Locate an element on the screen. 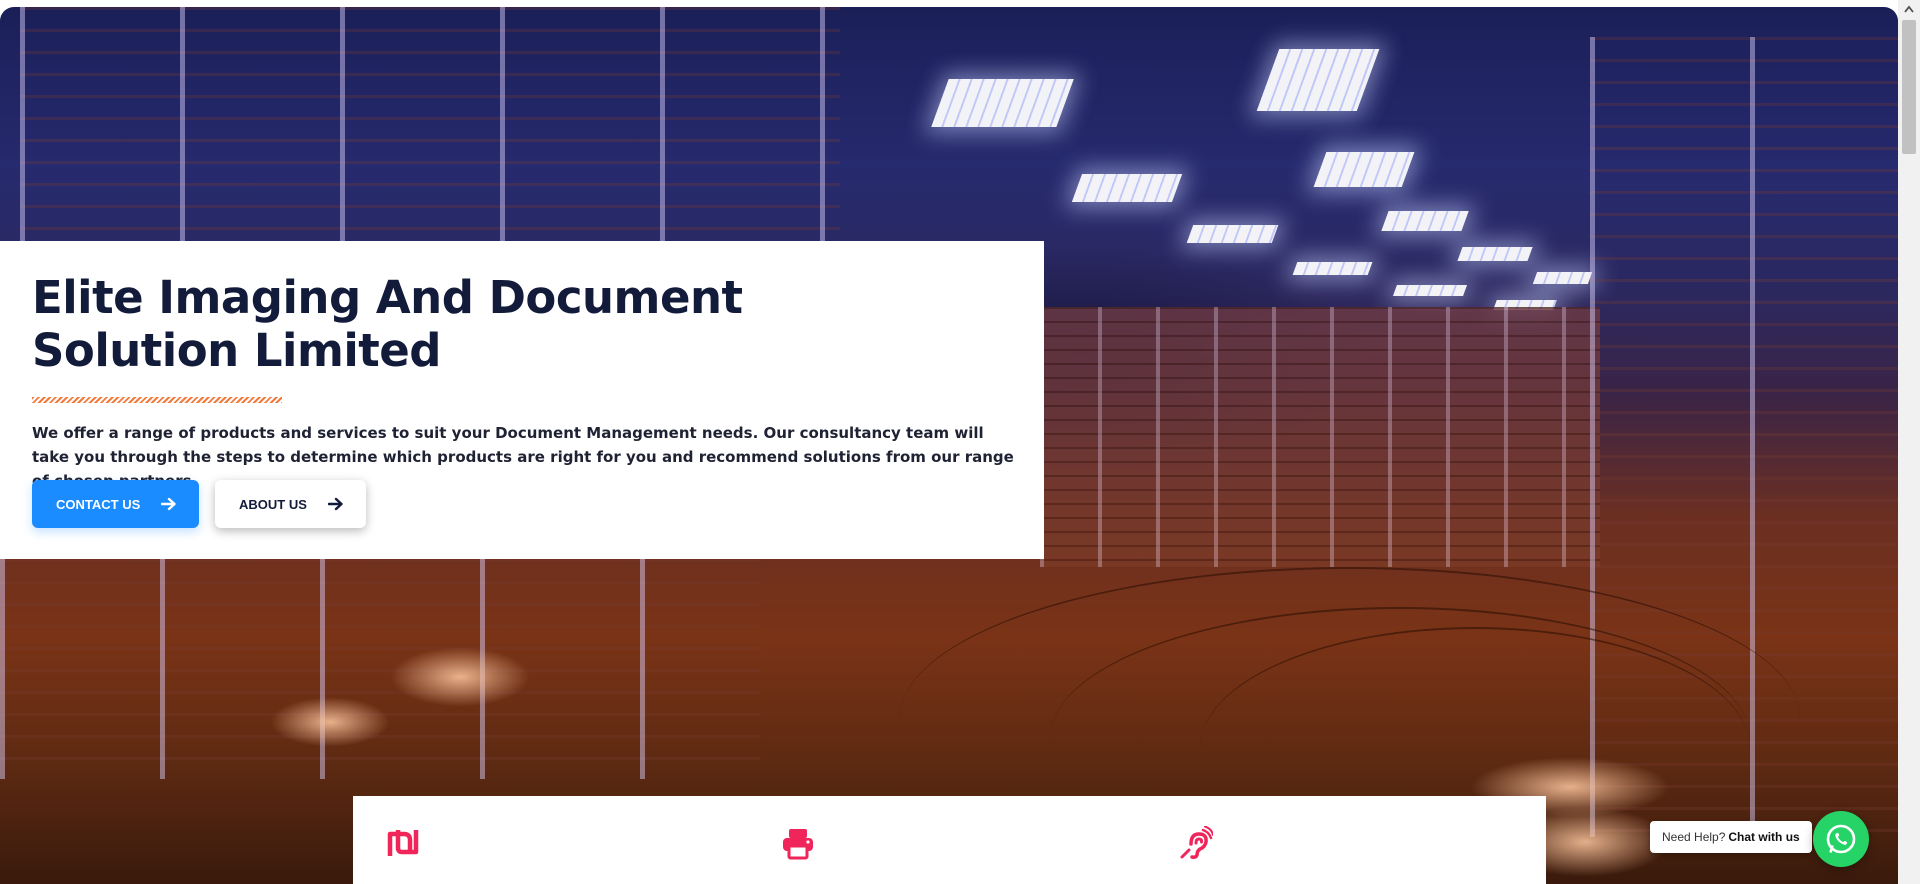  features-strip is located at coordinates (949, 840).